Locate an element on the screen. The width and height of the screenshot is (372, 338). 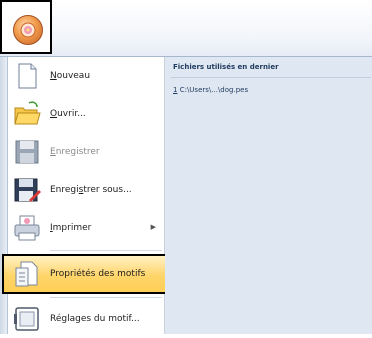
save-icon is located at coordinates (27, 152).